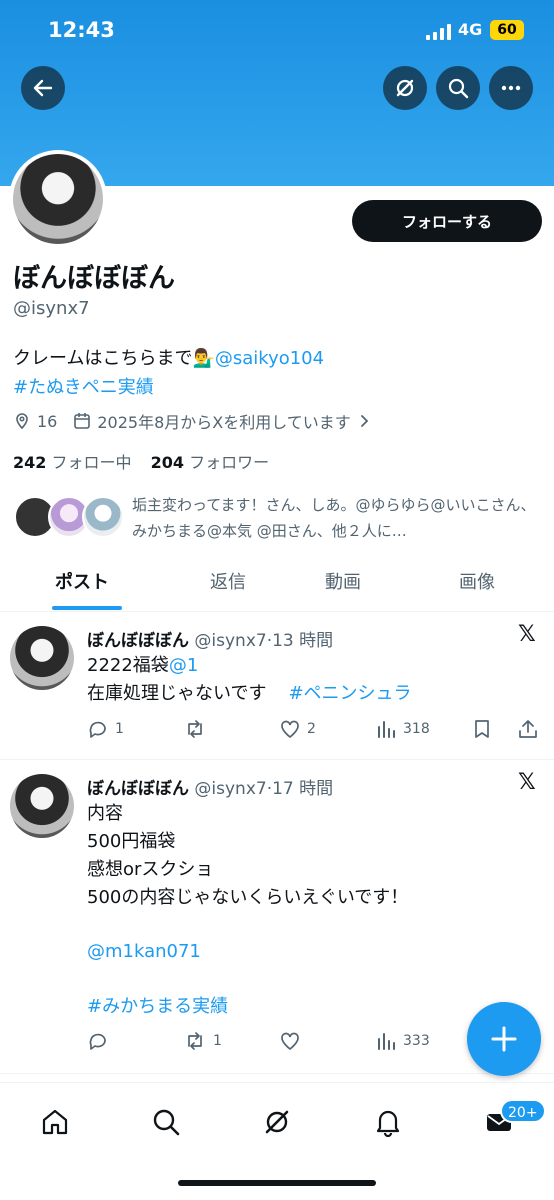  I want to click on bio-line-2: #たぬきペニ実績, so click(83, 386).